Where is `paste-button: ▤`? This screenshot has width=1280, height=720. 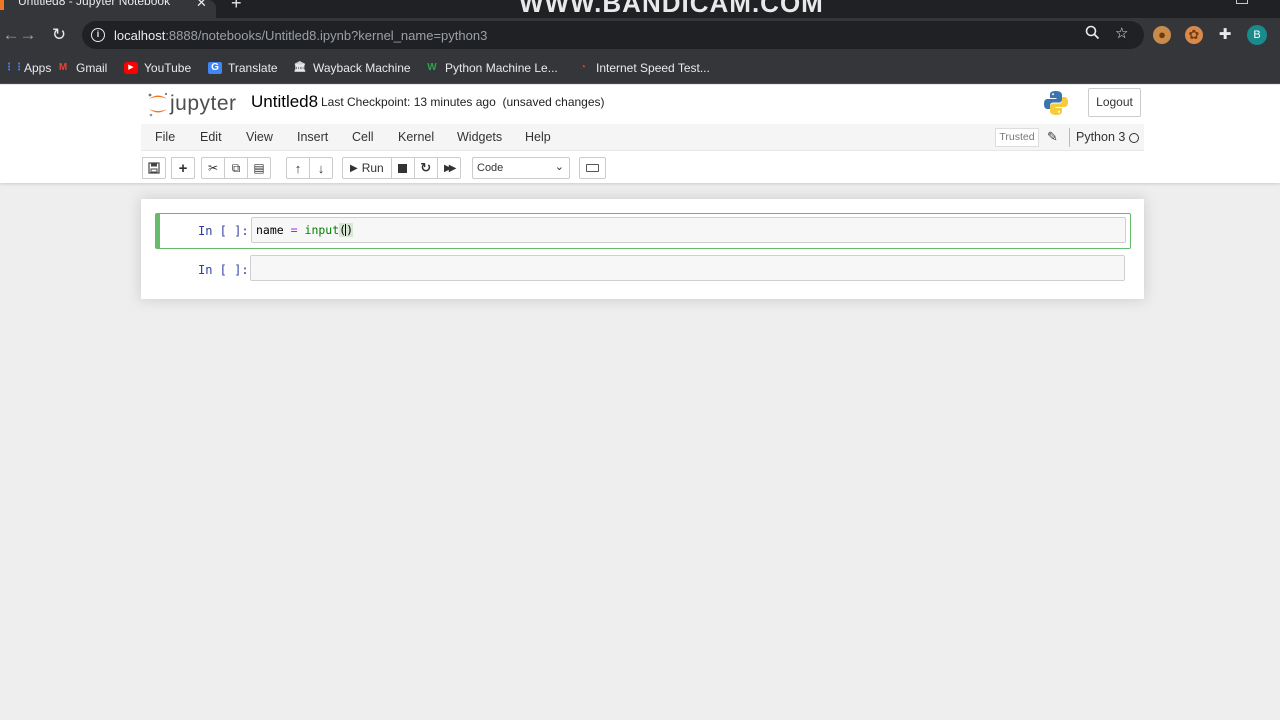 paste-button: ▤ is located at coordinates (259, 168).